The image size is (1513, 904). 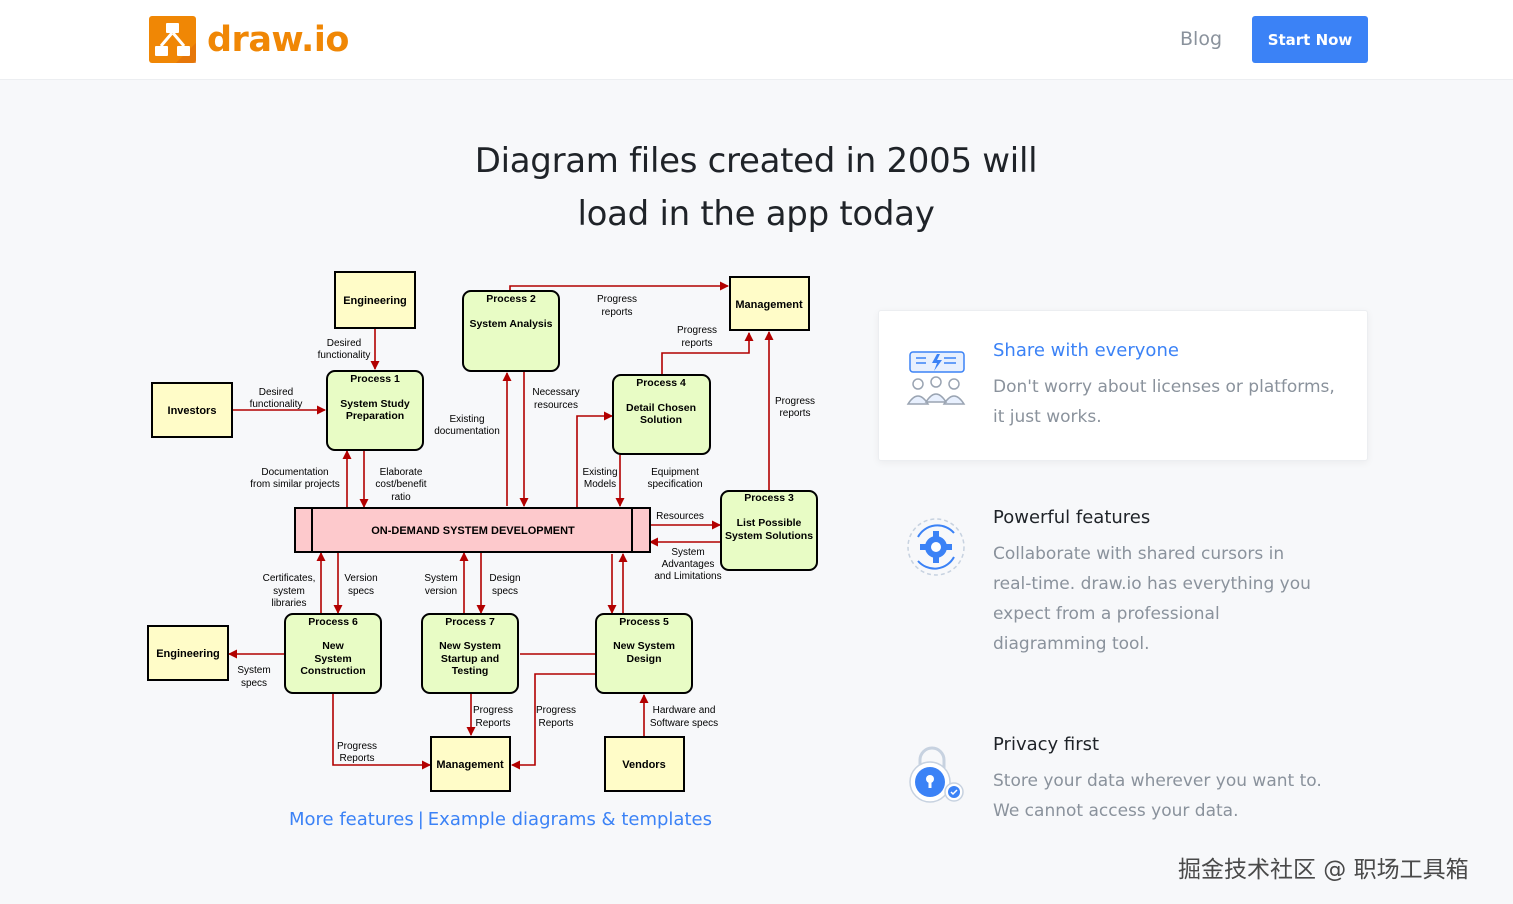 I want to click on diagram-node-process-6: Process 6 New System Construction, so click(x=333, y=653).